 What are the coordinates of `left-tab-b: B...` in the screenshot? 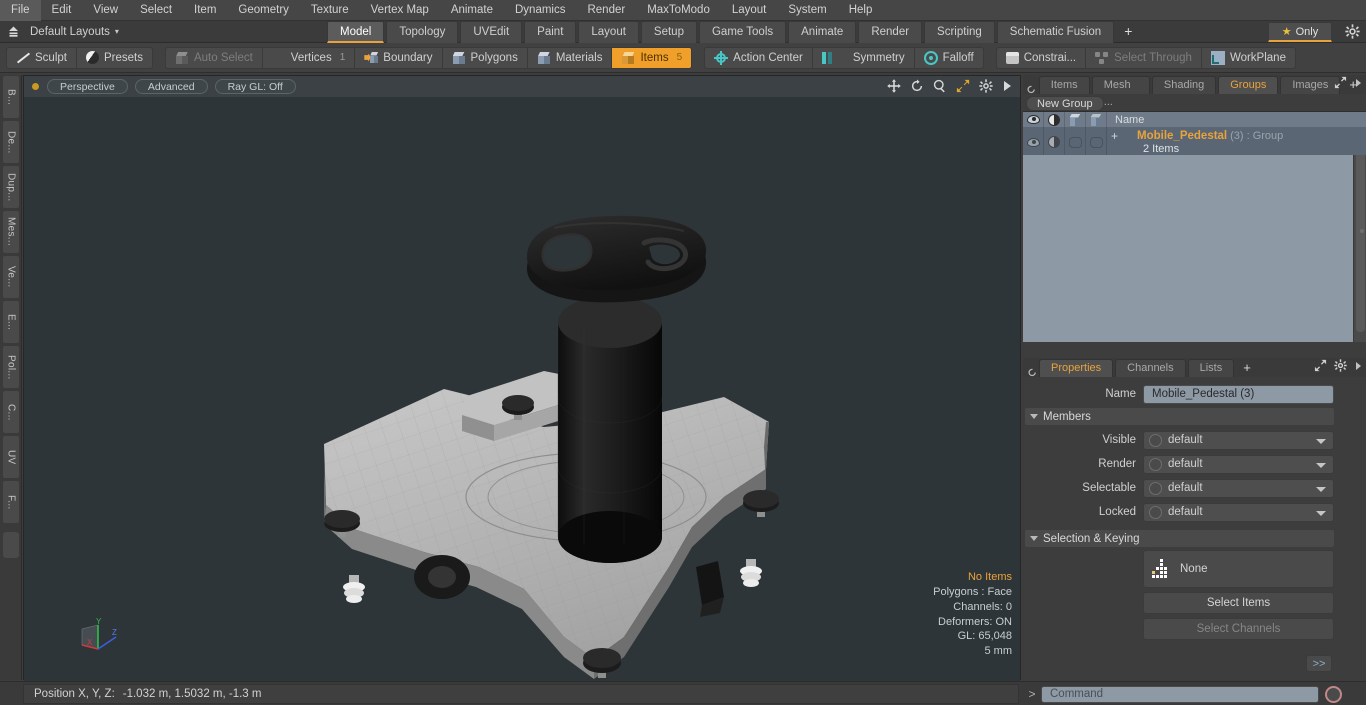 It's located at (11, 97).